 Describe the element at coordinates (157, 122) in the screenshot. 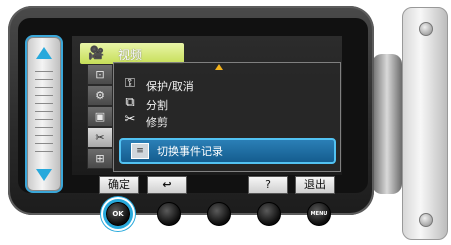

I see `menu-item-label: 修剪` at that location.